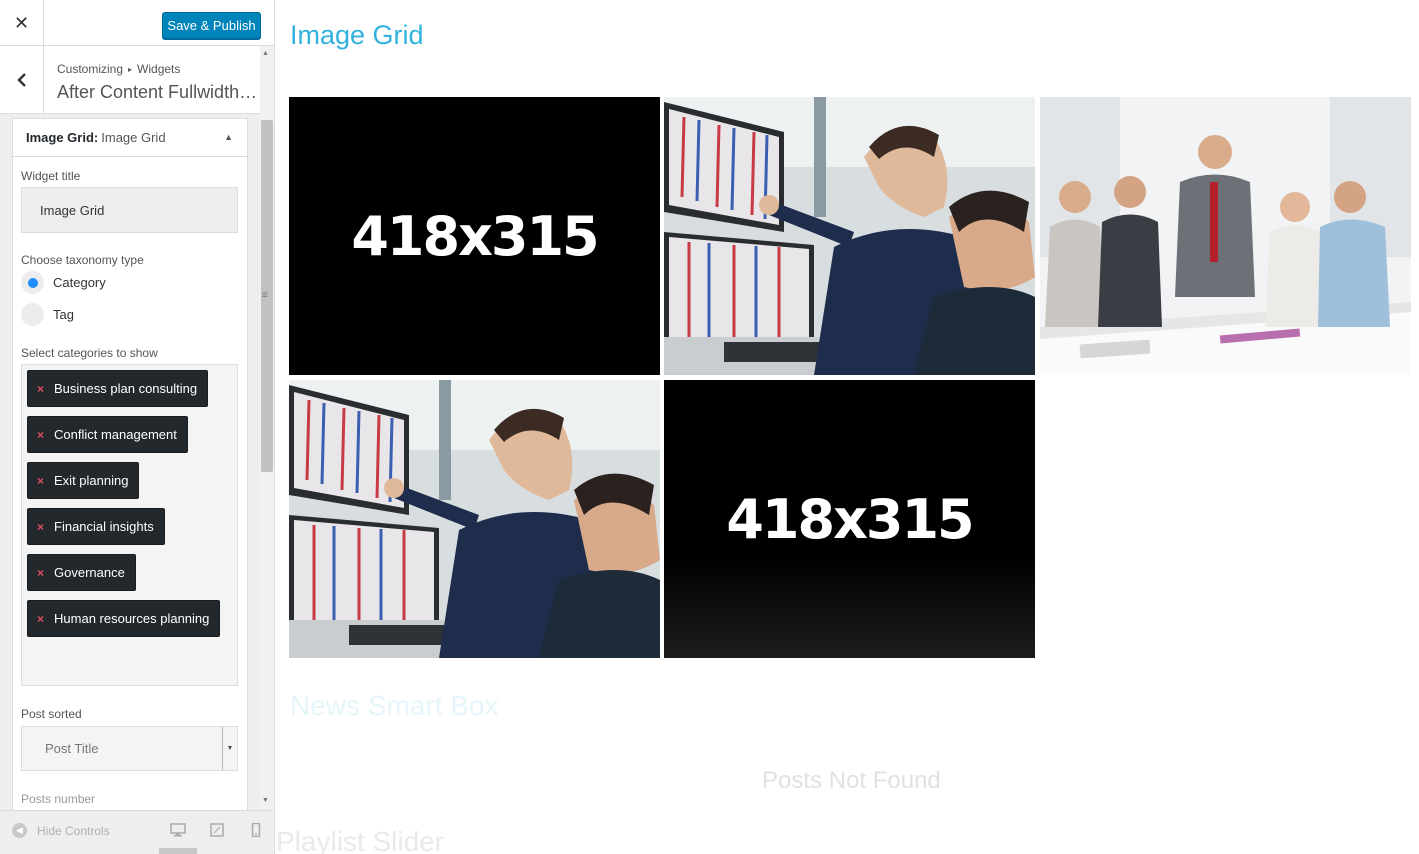 The image size is (1419, 854). Describe the element at coordinates (229, 748) in the screenshot. I see `chevron-down-icon: ▼` at that location.